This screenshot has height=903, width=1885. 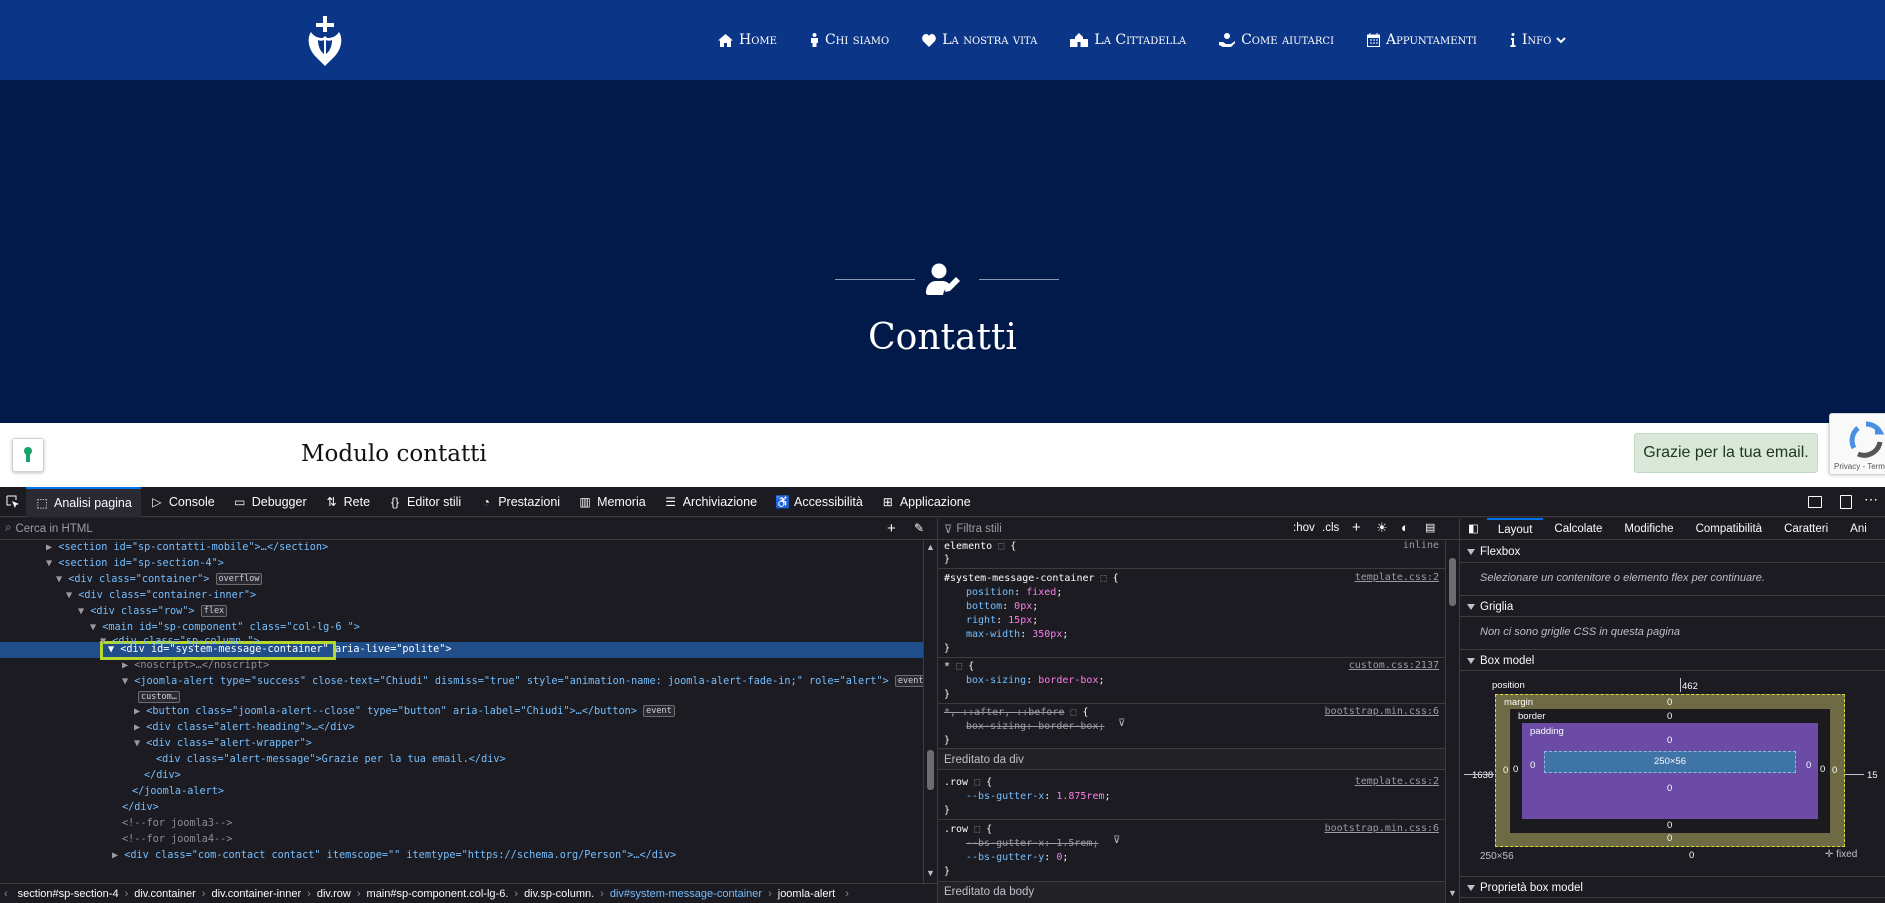 What do you see at coordinates (1690, 686) in the screenshot?
I see `bm-position-top: 462` at bounding box center [1690, 686].